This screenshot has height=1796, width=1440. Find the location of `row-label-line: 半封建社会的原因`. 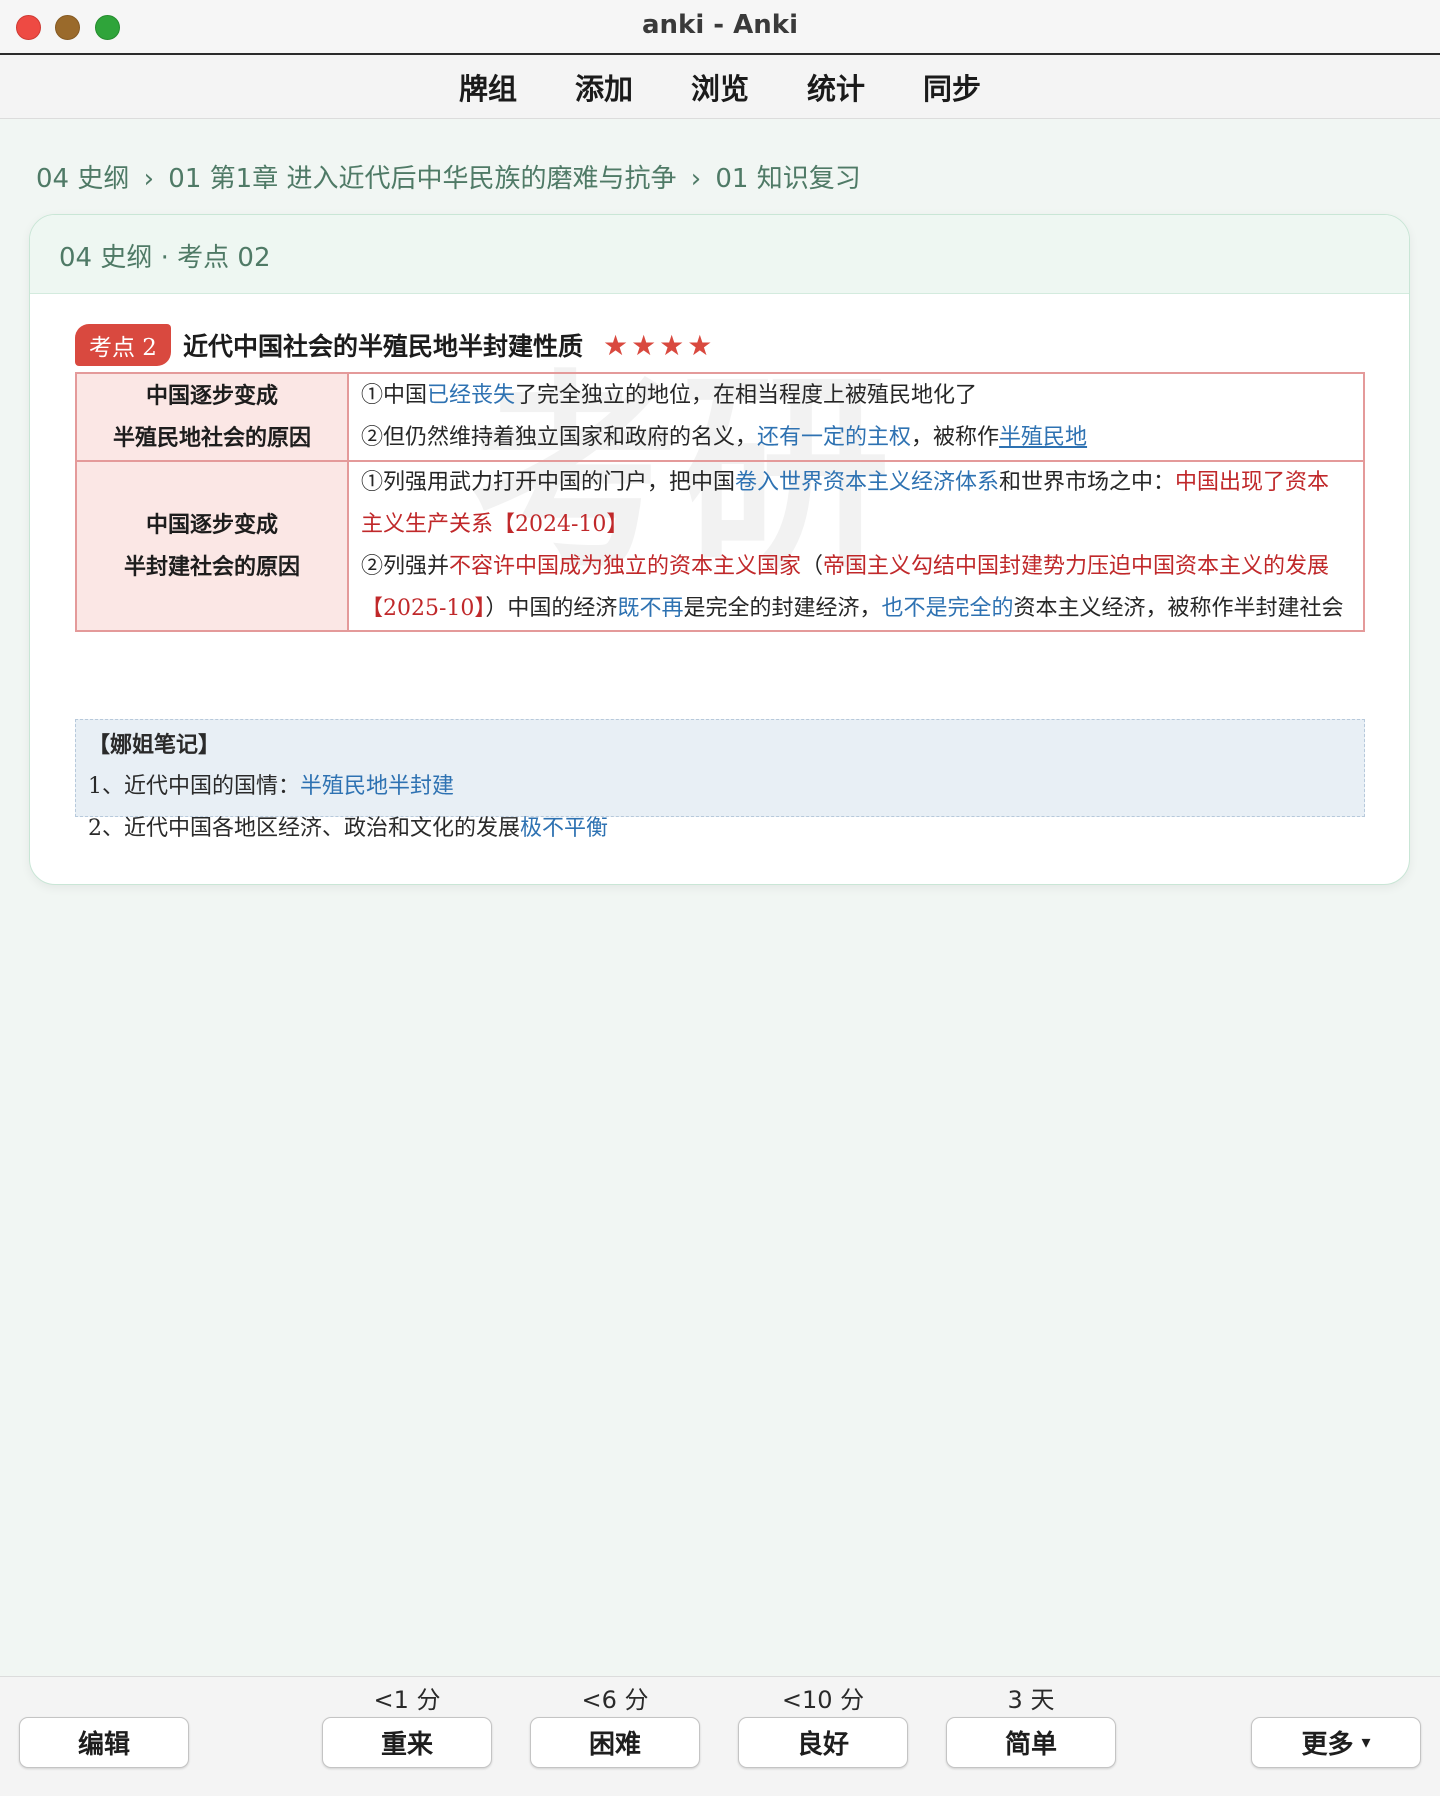

row-label-line: 半封建社会的原因 is located at coordinates (211, 567).